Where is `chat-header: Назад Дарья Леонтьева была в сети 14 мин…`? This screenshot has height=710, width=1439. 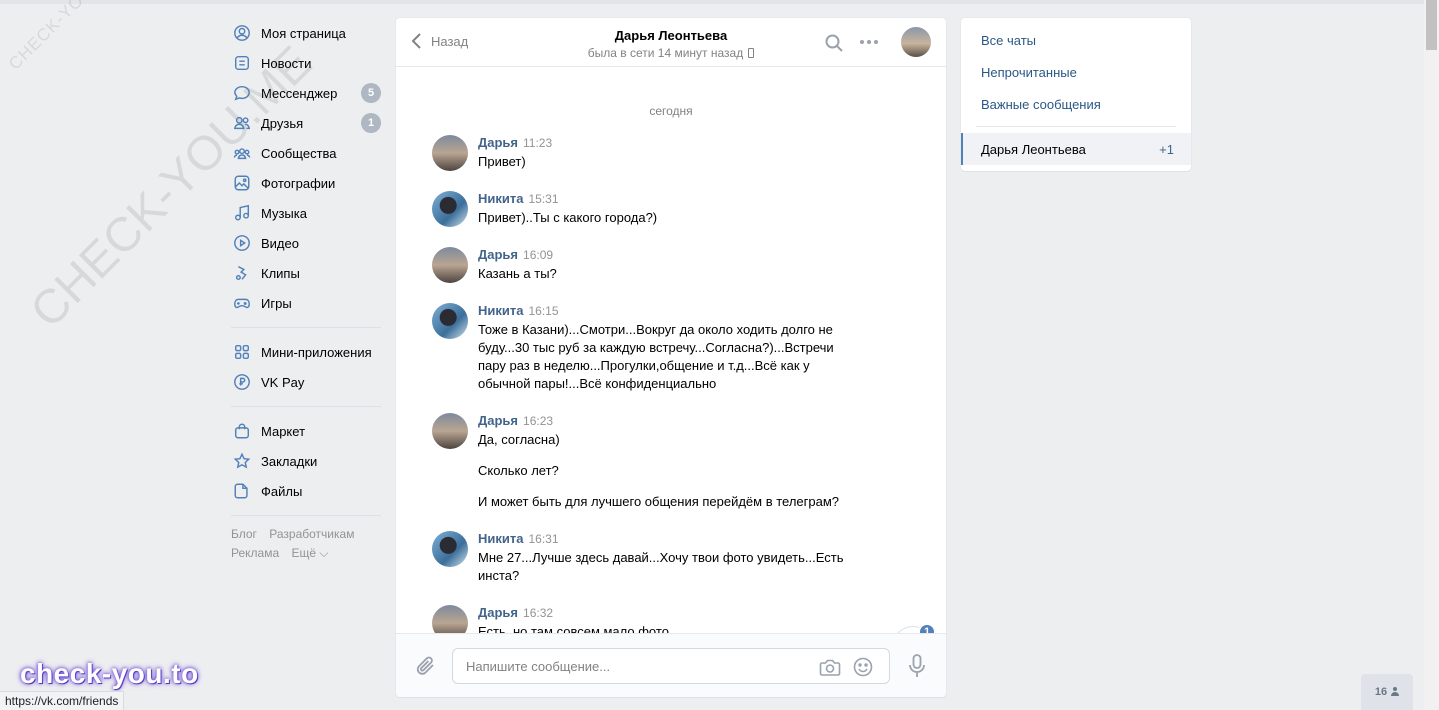
chat-header: Назад Дарья Леонтьева была в сети 14 мин… is located at coordinates (671, 42).